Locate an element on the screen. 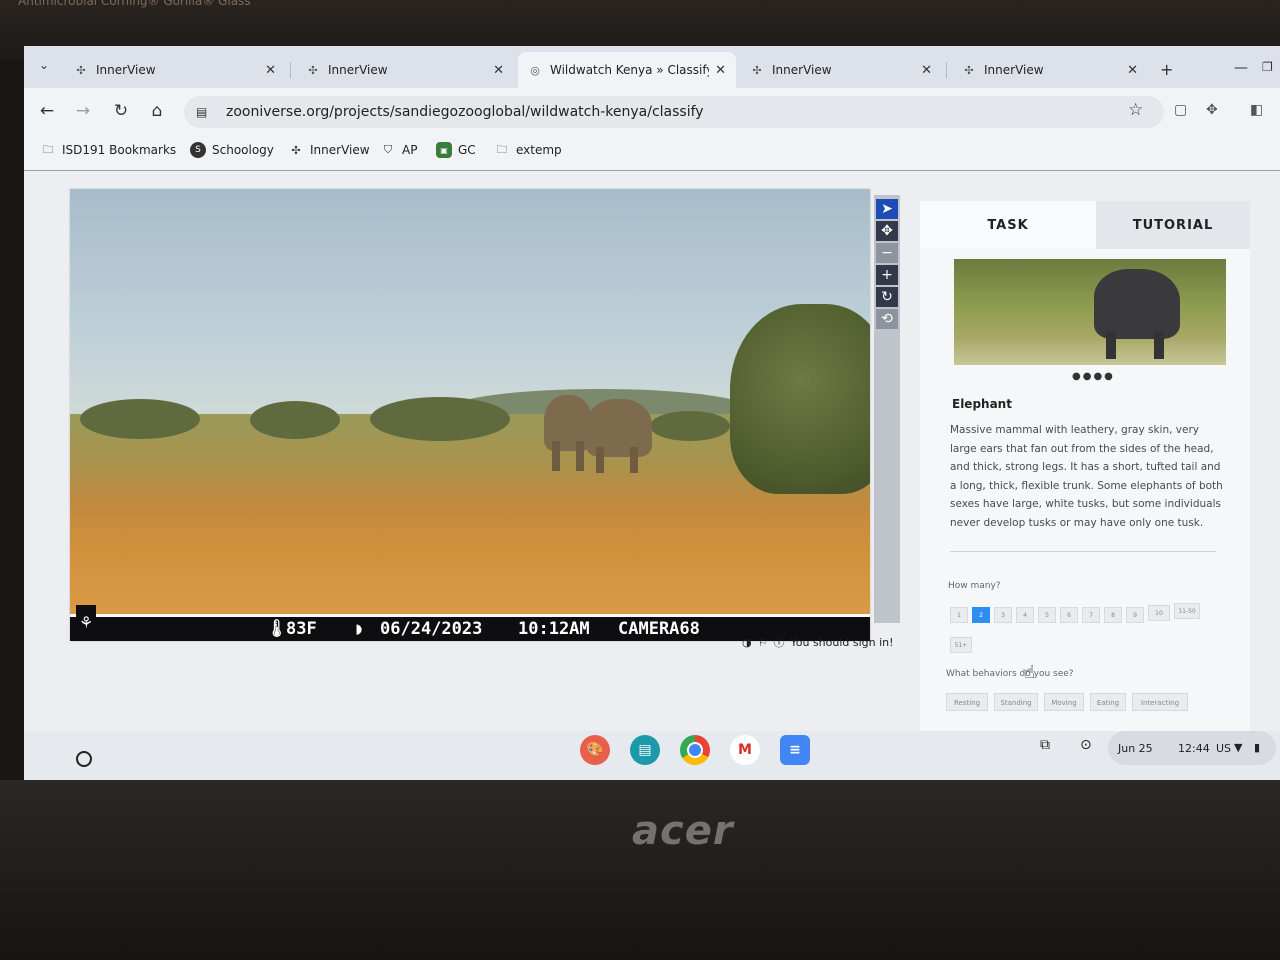 The height and width of the screenshot is (960, 1280). canvas-app-icon: 🎨 is located at coordinates (595, 750).